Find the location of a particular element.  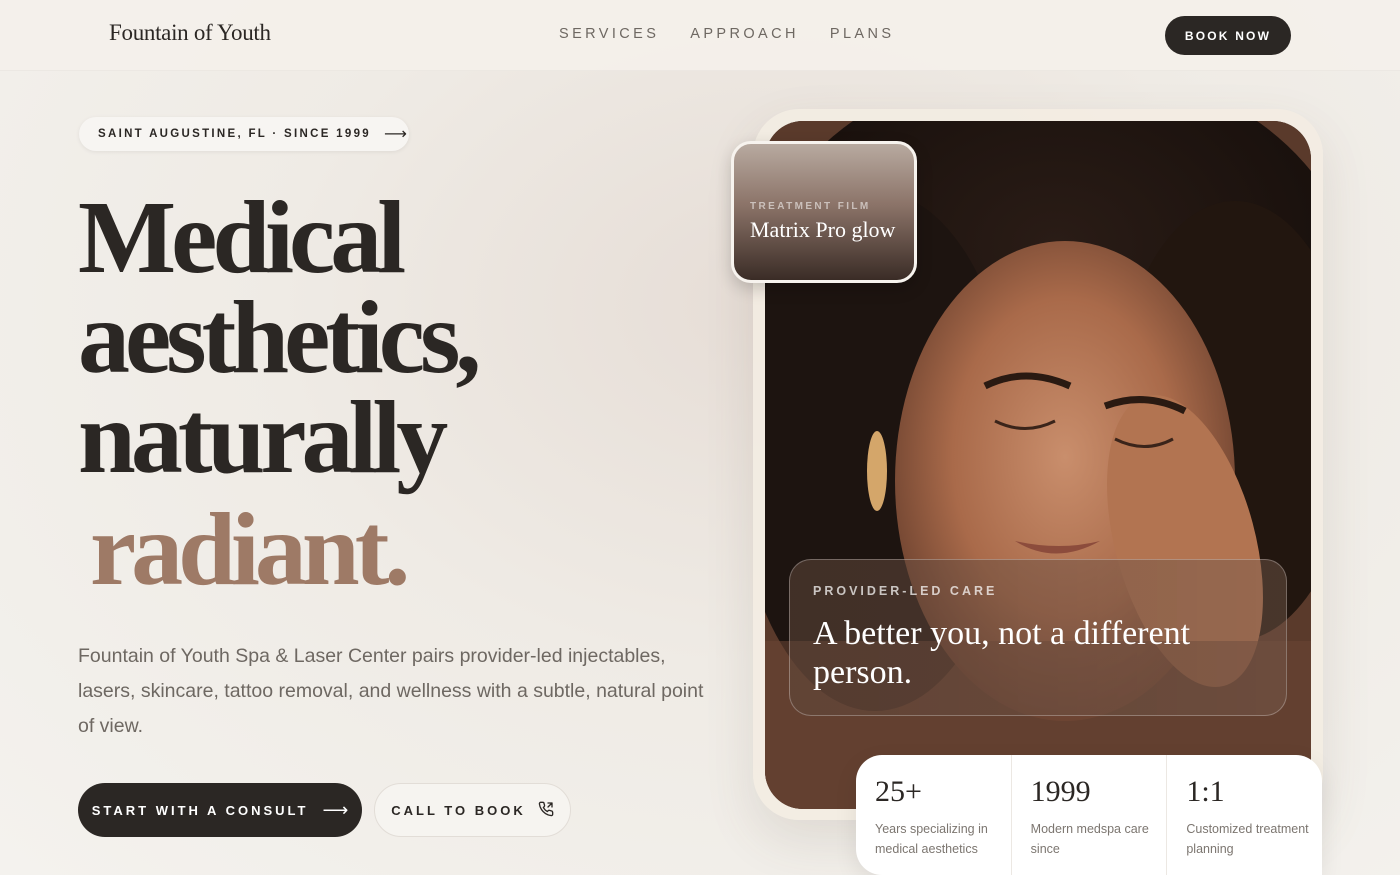

brand-logo: Fountain of Youth is located at coordinates (190, 33).